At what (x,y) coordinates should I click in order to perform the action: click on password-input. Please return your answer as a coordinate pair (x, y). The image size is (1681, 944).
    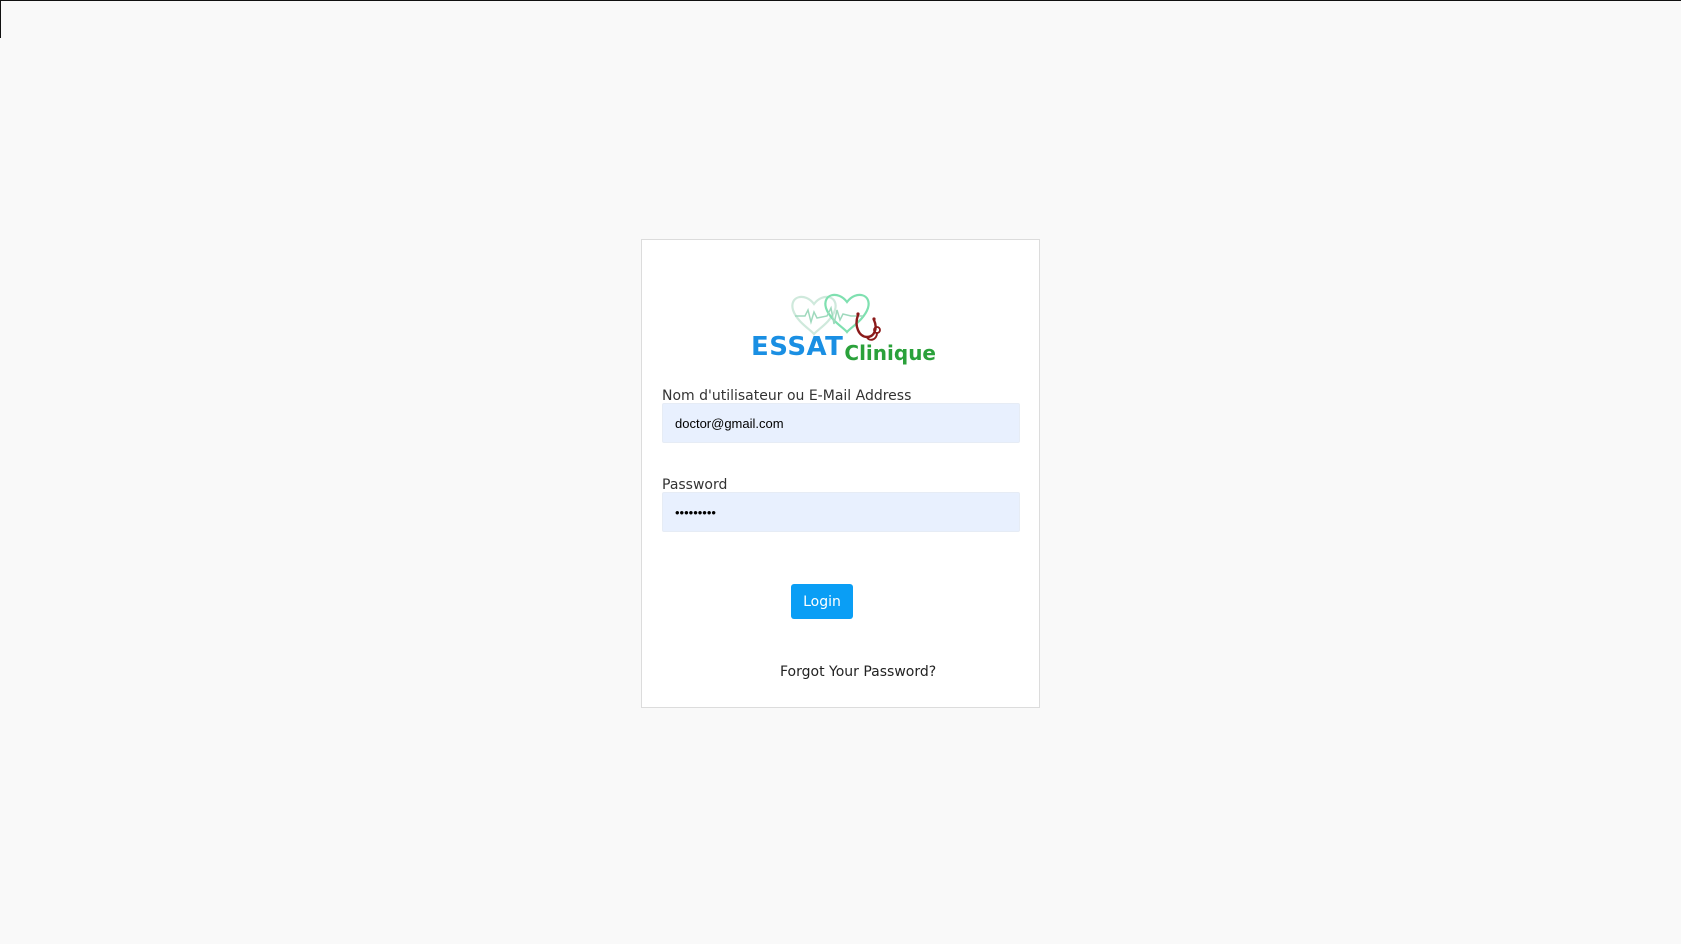
    Looking at the image, I should click on (841, 512).